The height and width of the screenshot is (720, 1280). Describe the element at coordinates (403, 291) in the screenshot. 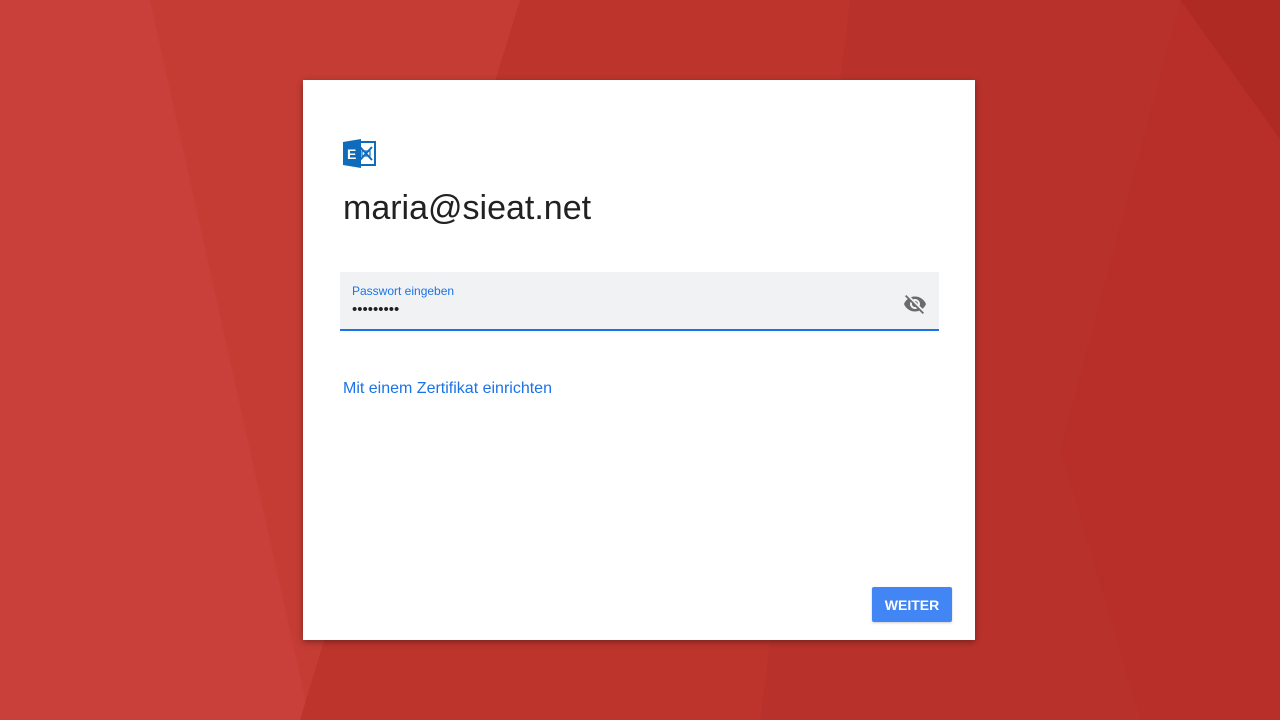

I see `password-label: Passwort eingeben` at that location.